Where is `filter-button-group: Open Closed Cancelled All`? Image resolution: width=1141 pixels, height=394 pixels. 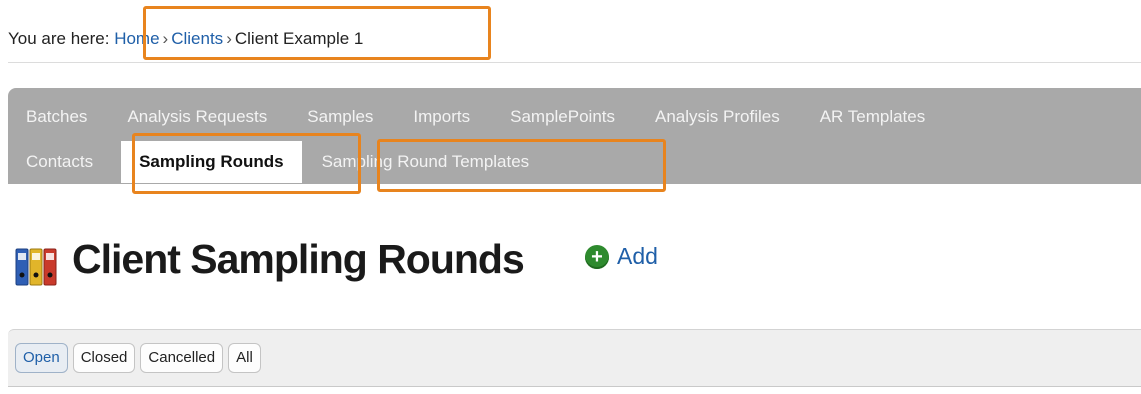 filter-button-group: Open Closed Cancelled All is located at coordinates (138, 358).